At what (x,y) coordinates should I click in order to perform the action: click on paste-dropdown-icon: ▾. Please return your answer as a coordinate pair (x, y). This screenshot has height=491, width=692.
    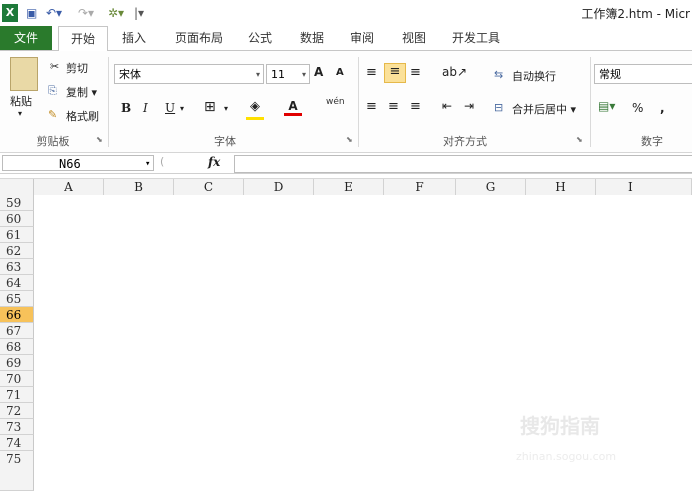
    Looking at the image, I should click on (20, 113).